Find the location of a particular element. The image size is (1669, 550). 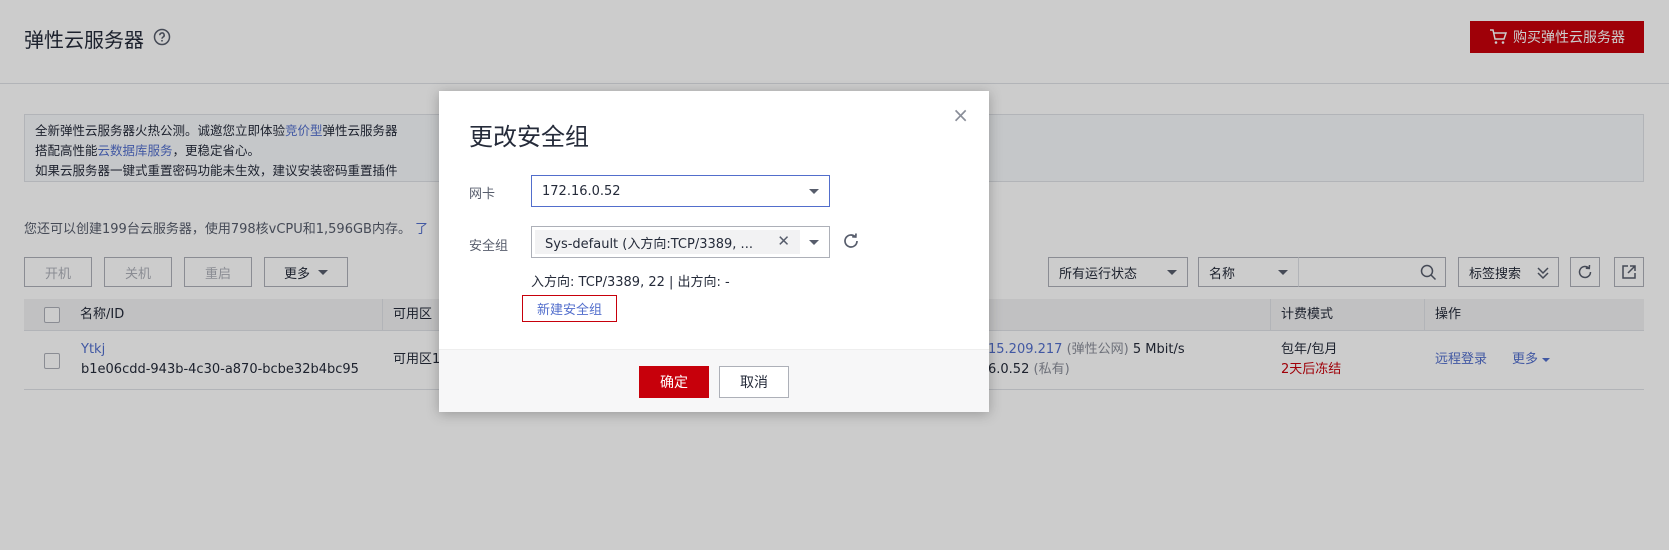

remove-tag-icon: ✕ is located at coordinates (783, 241).